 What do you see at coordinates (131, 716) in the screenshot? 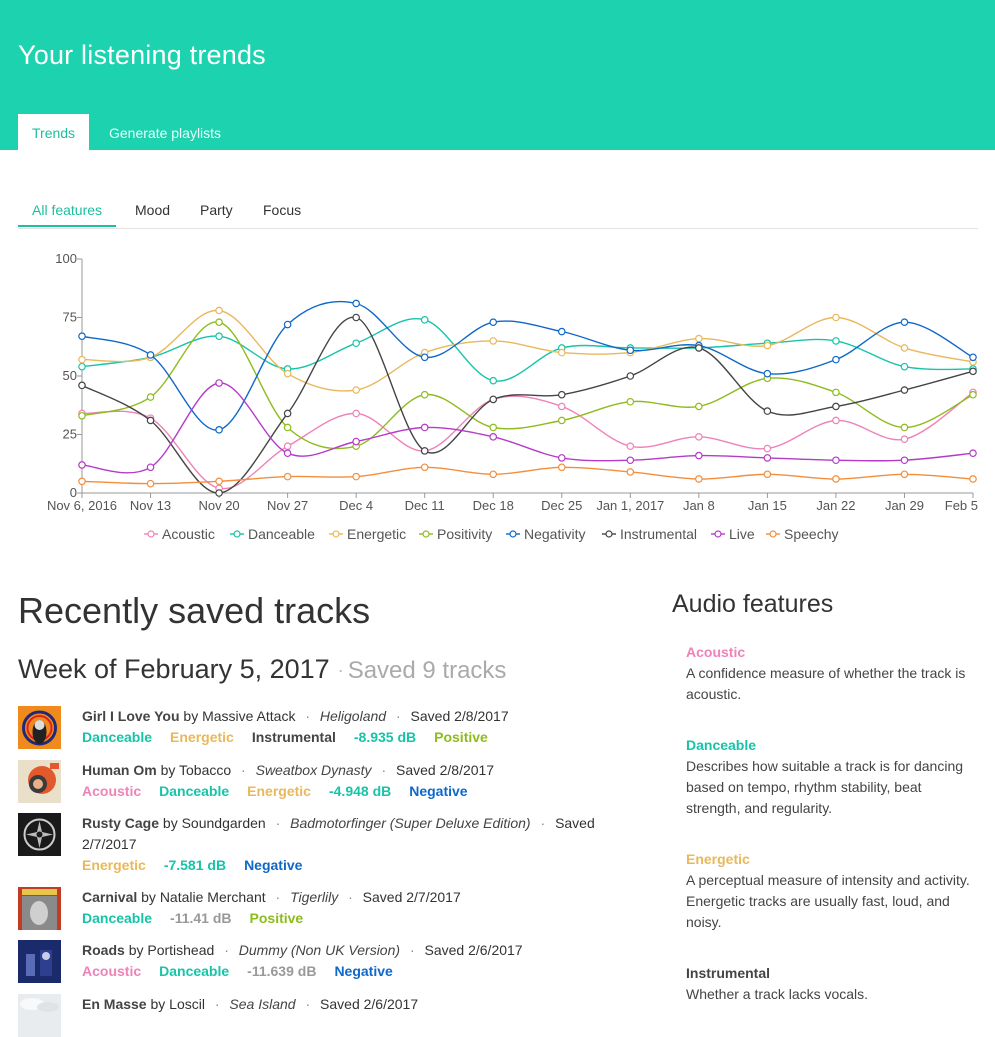
I see `track-title: Girl I Love You` at bounding box center [131, 716].